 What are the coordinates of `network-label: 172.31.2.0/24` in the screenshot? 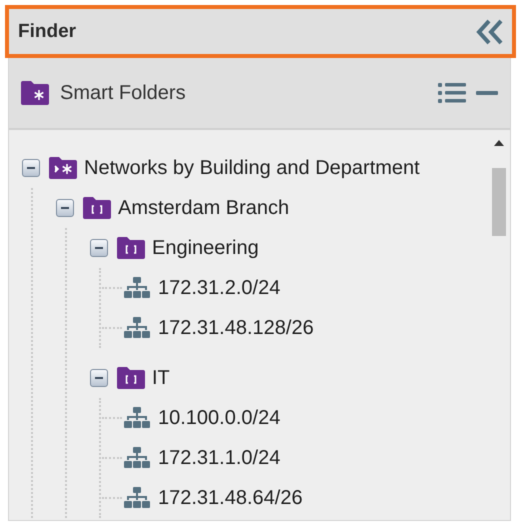 It's located at (219, 288).